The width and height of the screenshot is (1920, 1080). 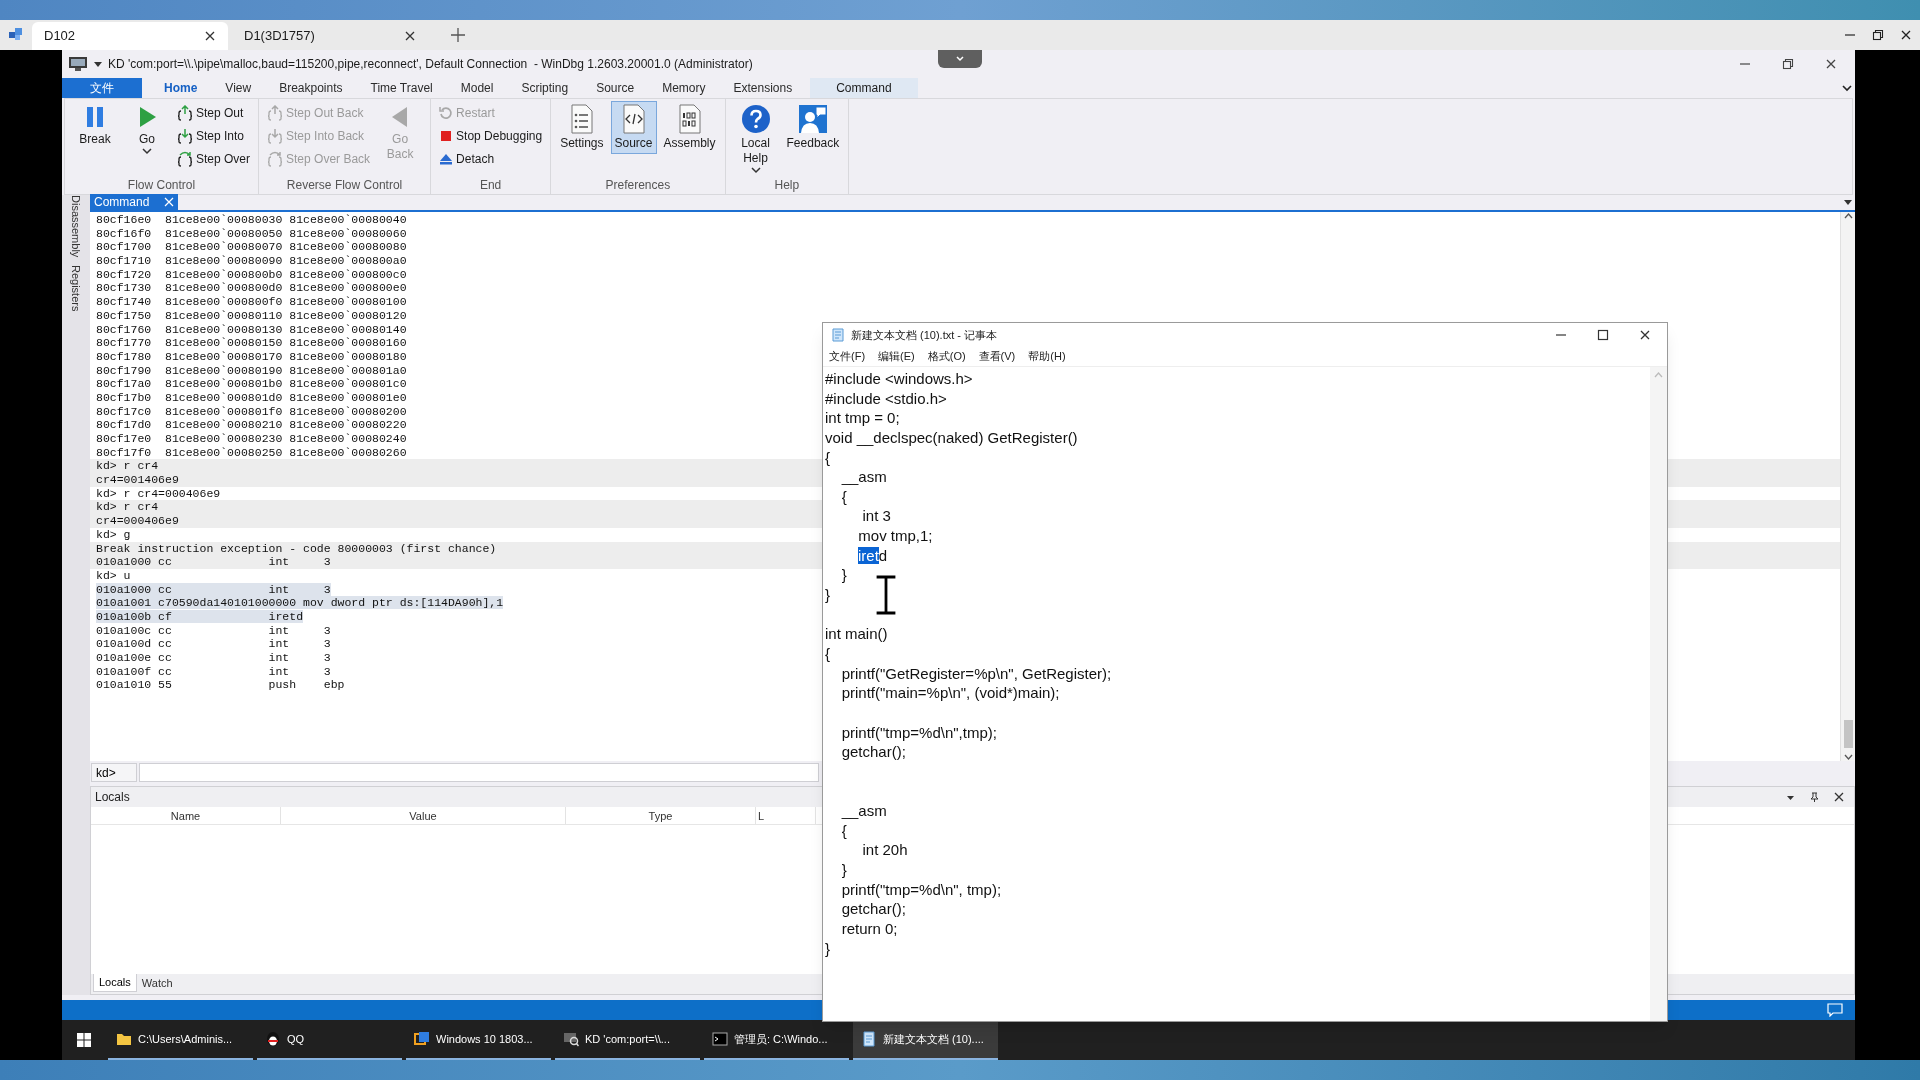 I want to click on ribbon-button: Step Over, so click(x=214, y=159).